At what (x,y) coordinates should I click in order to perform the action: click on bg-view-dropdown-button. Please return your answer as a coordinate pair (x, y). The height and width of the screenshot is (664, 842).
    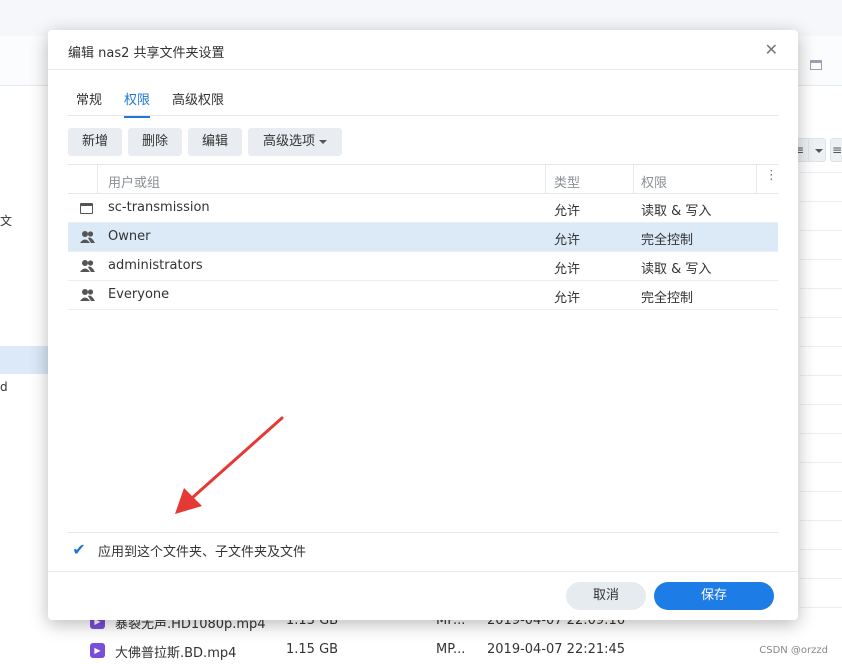
    Looking at the image, I should click on (817, 150).